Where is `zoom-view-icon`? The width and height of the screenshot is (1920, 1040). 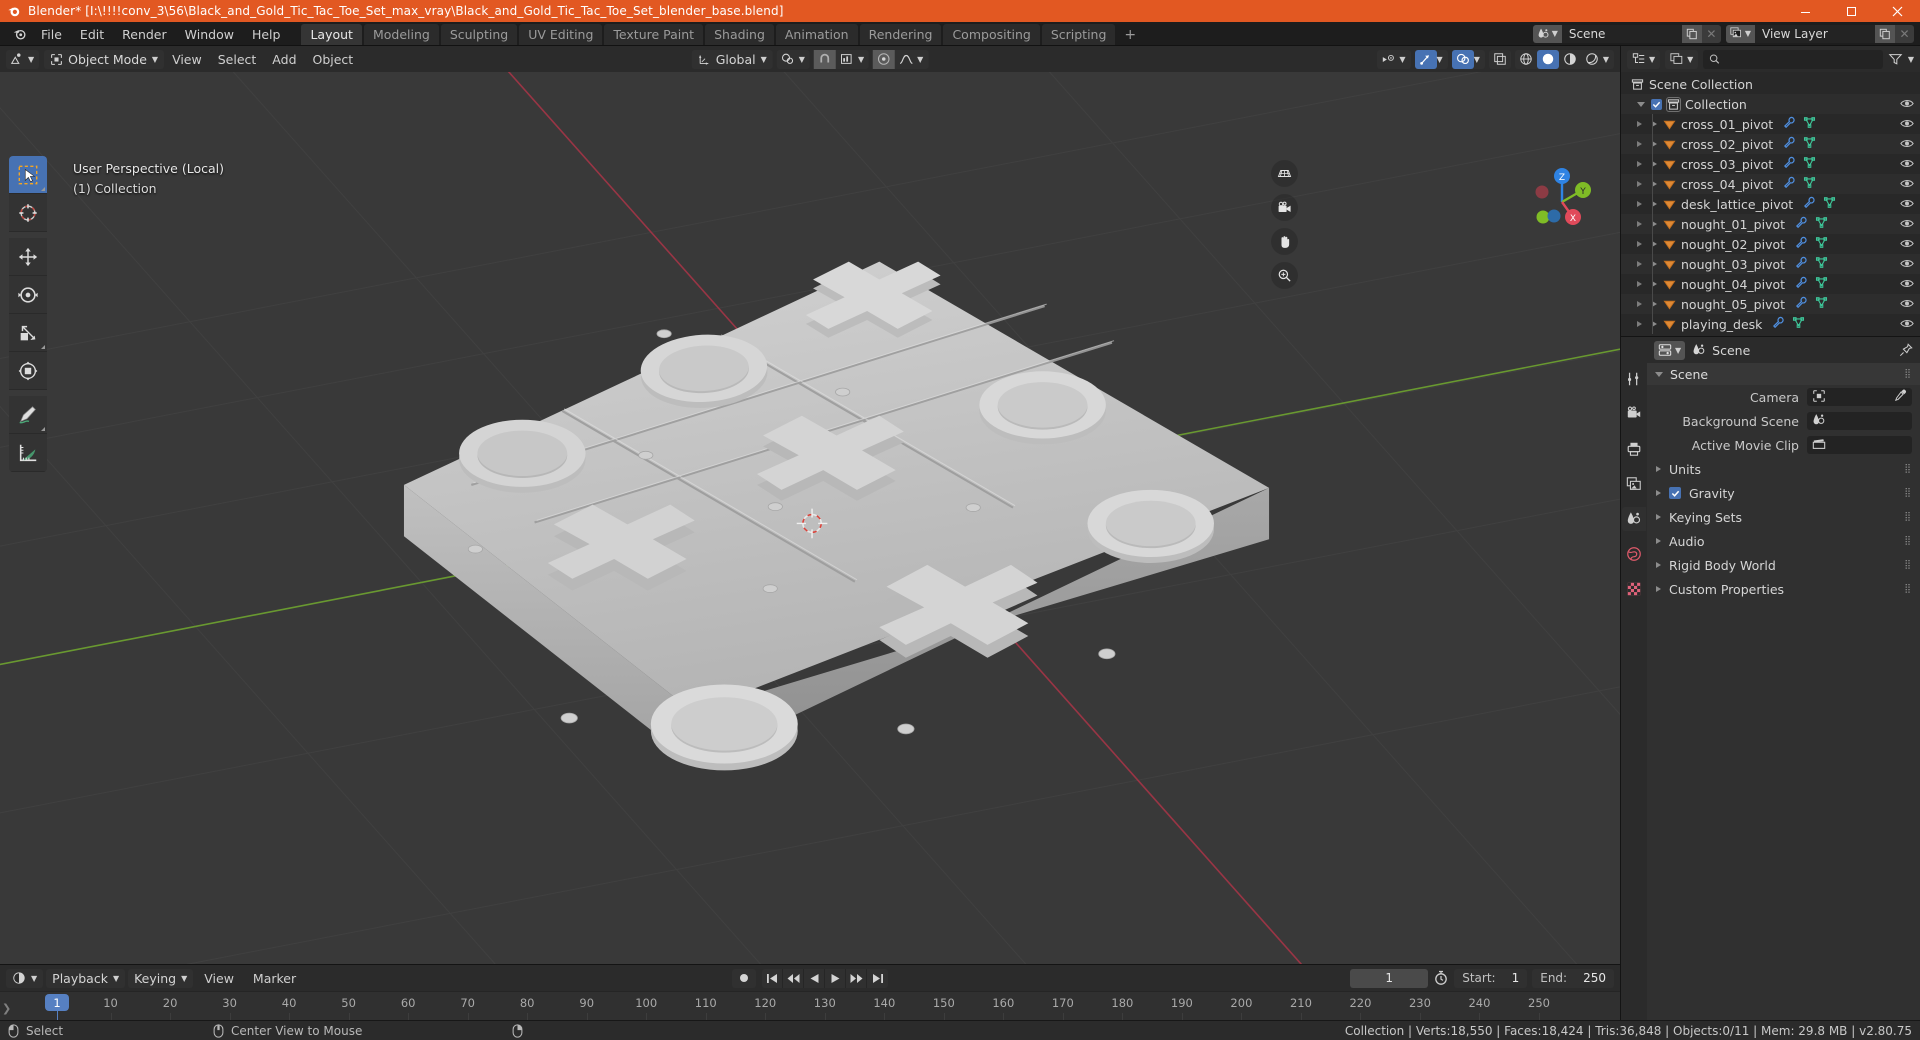 zoom-view-icon is located at coordinates (1284, 275).